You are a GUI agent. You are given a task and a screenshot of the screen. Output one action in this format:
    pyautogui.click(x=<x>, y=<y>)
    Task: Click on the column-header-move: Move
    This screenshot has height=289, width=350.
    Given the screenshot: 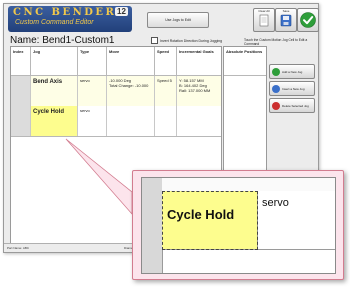 What is the action you would take?
    pyautogui.click(x=131, y=61)
    